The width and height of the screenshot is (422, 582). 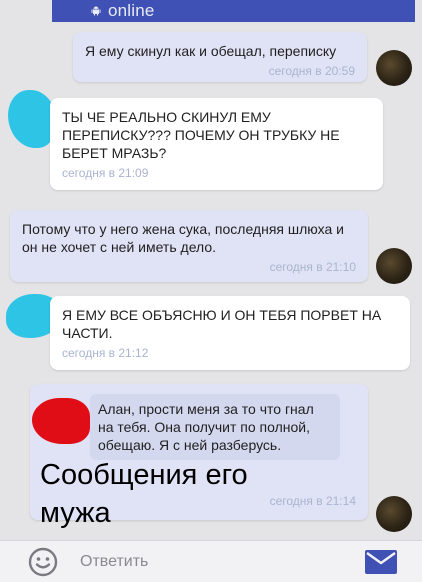 I want to click on red-scribble-avatar-cover, so click(x=61, y=421).